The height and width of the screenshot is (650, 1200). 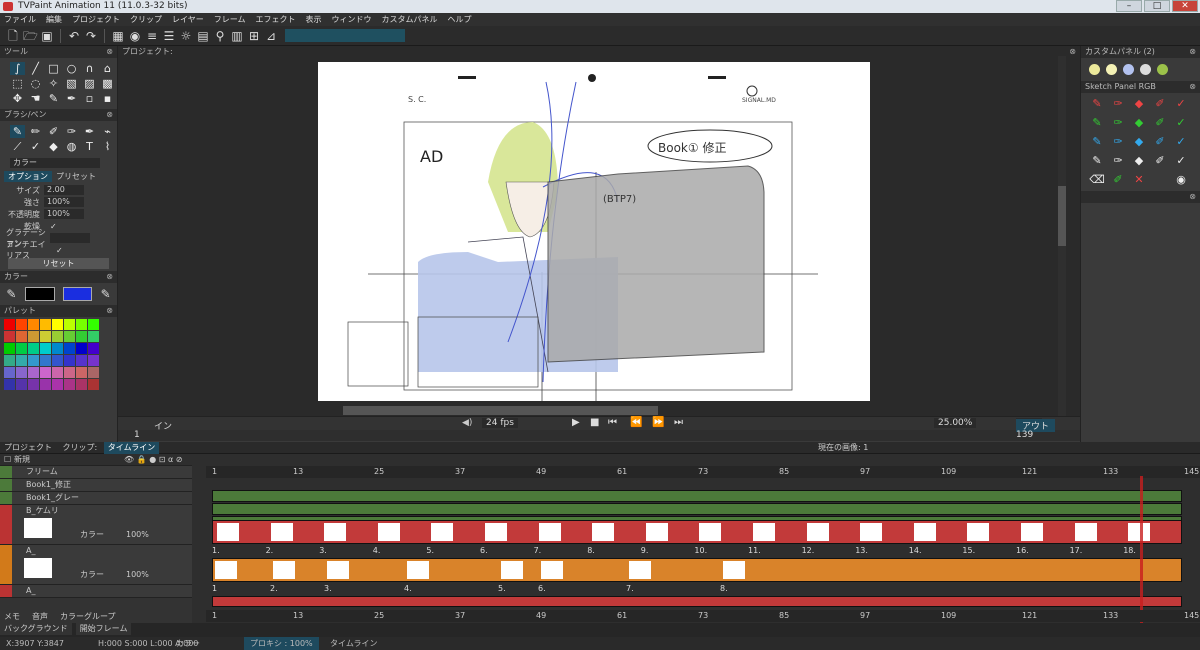 I want to click on green-check-icon: ✓, so click(x=1181, y=123).